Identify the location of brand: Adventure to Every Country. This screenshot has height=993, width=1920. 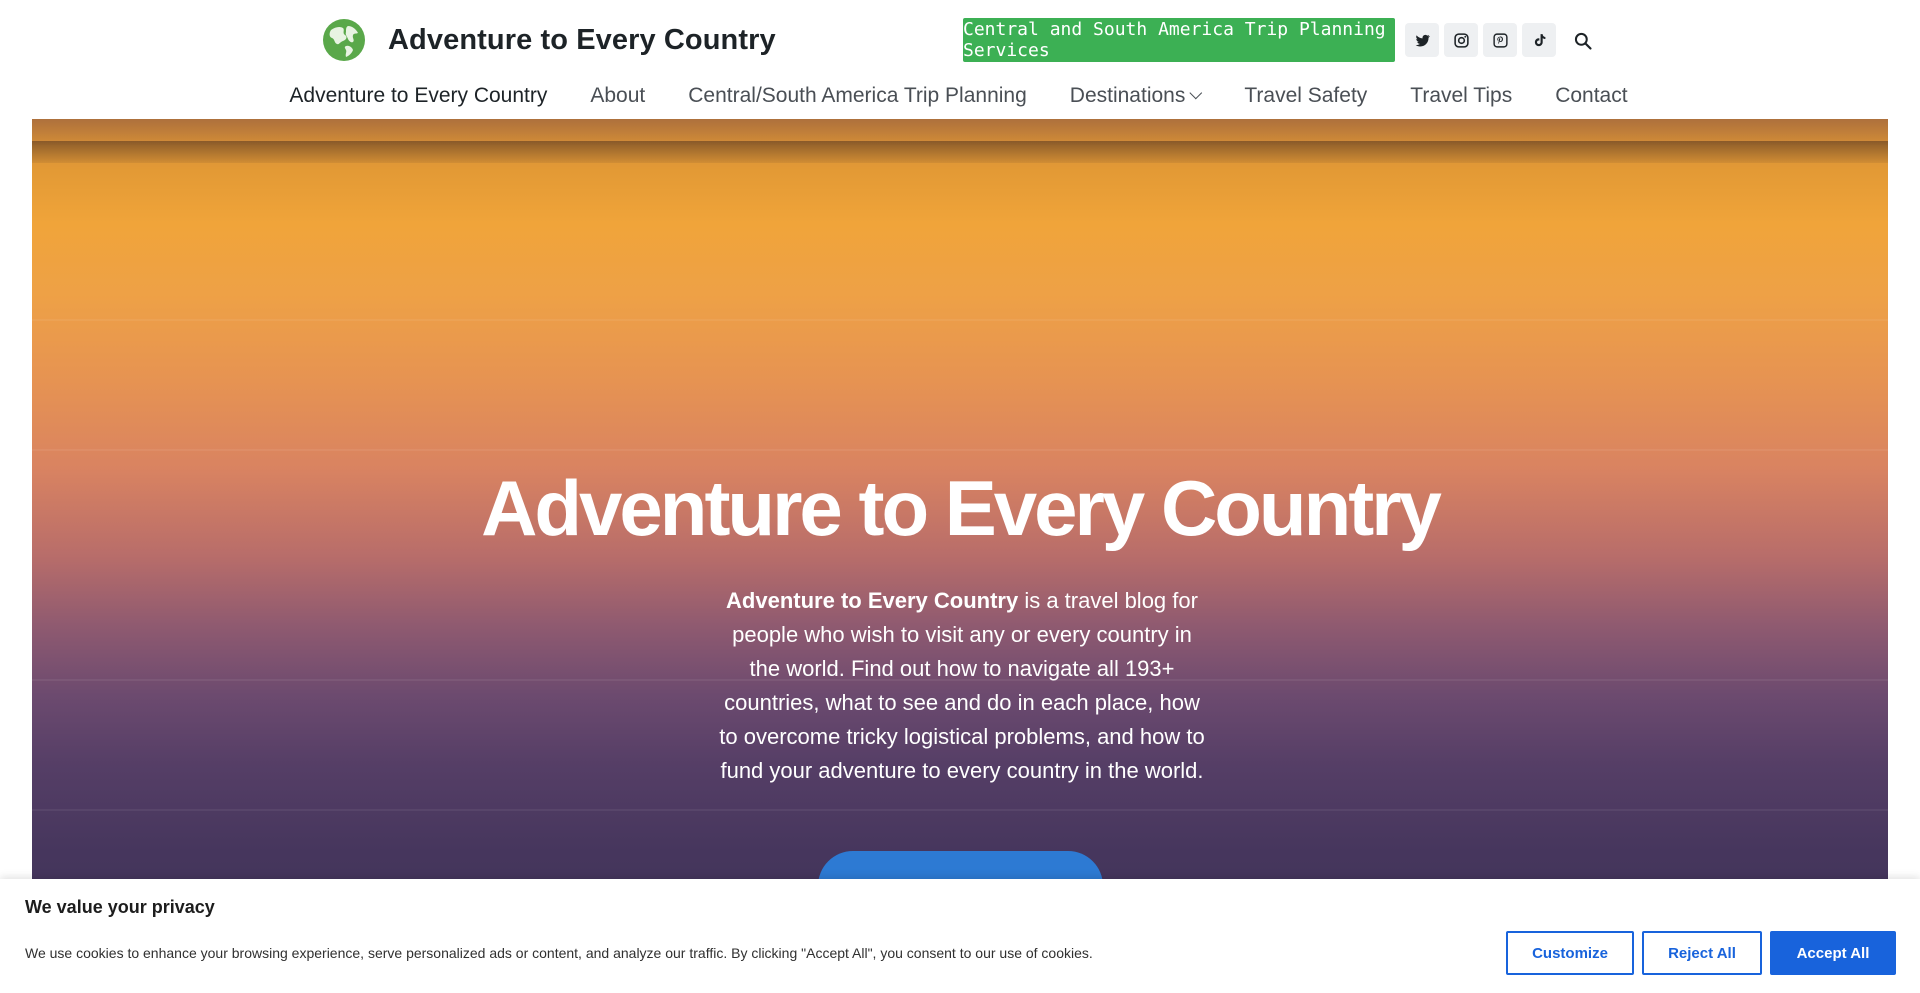
(549, 40).